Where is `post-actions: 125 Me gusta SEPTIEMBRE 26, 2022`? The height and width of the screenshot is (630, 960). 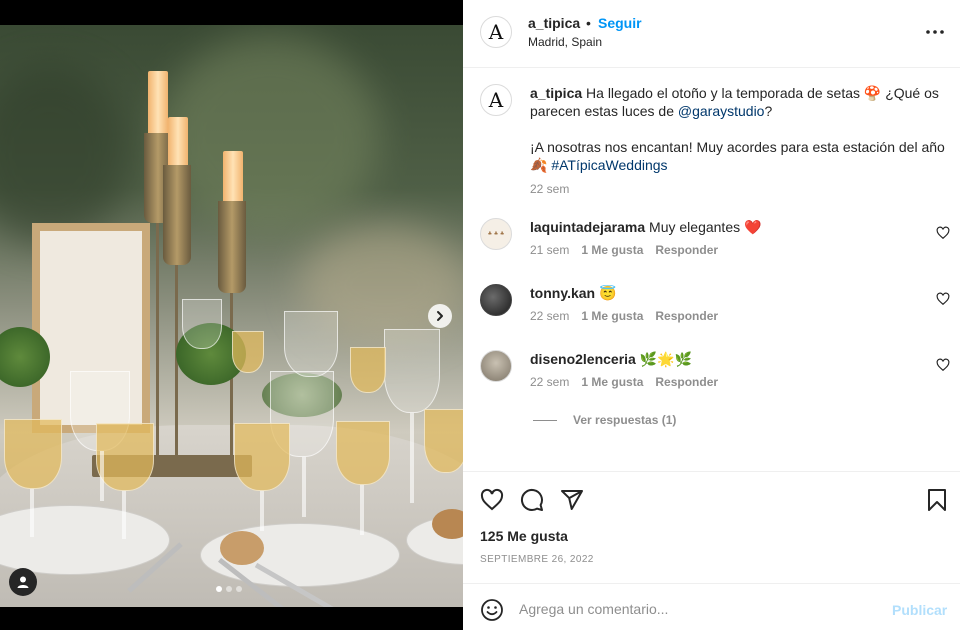
post-actions: 125 Me gusta SEPTIEMBRE 26, 2022 is located at coordinates (711, 527).